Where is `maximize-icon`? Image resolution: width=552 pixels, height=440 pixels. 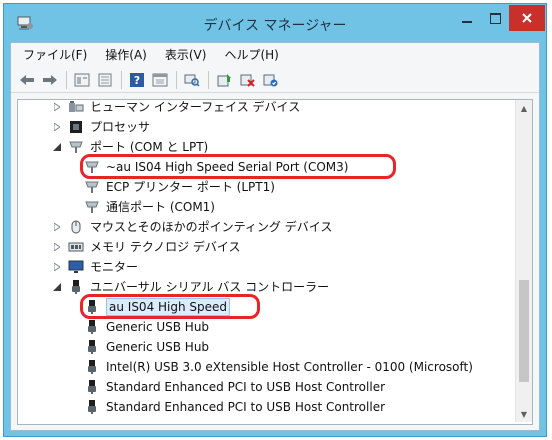
maximize-icon is located at coordinates (495, 18).